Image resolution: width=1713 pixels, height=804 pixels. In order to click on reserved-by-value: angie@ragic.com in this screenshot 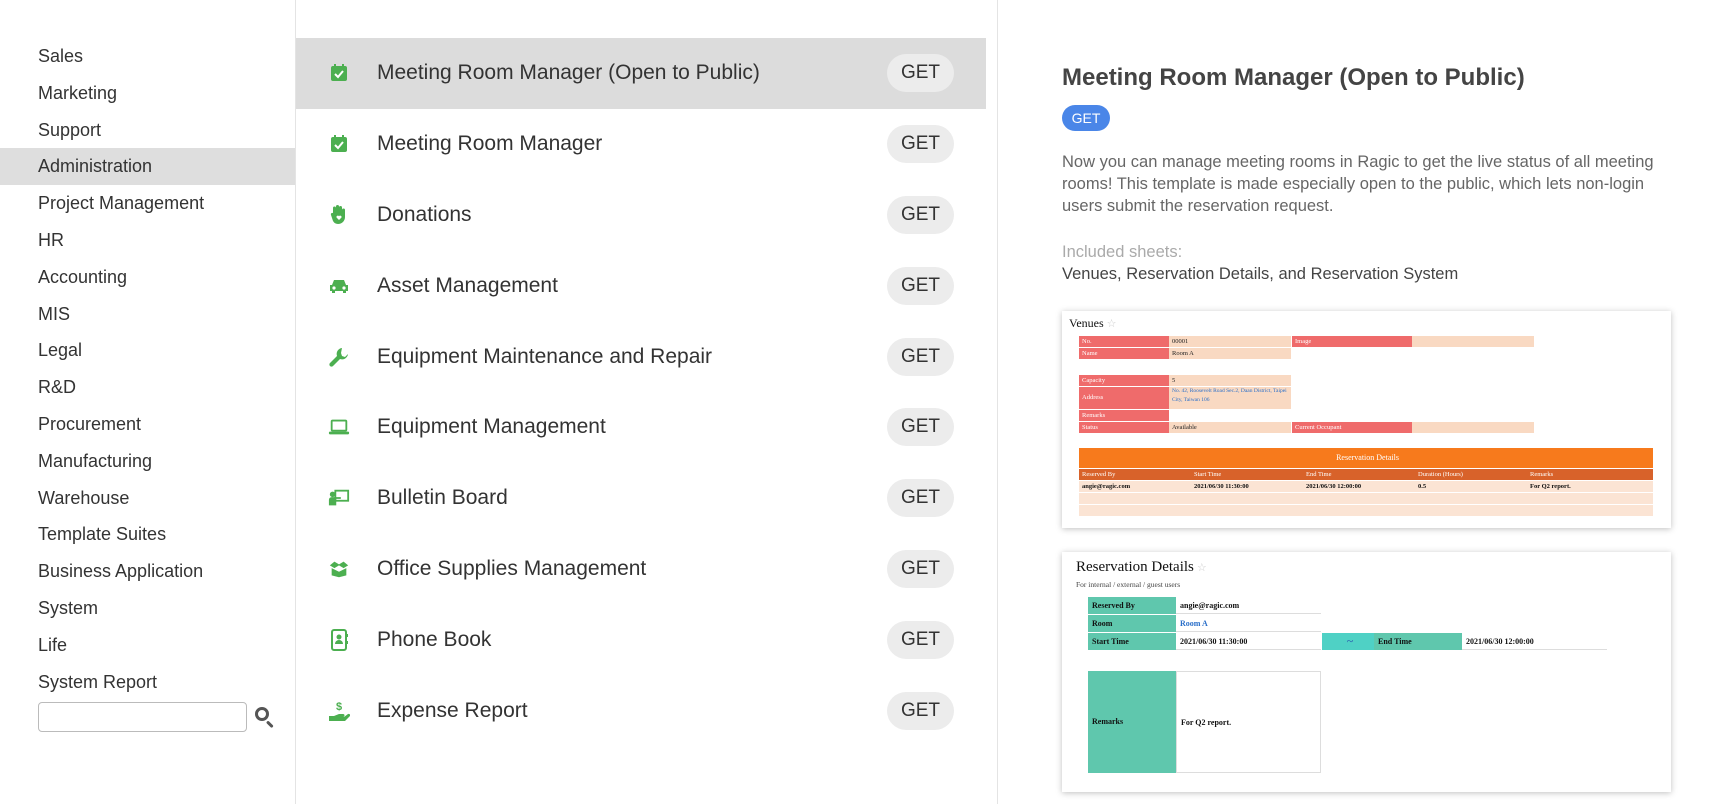, I will do `click(1248, 605)`.